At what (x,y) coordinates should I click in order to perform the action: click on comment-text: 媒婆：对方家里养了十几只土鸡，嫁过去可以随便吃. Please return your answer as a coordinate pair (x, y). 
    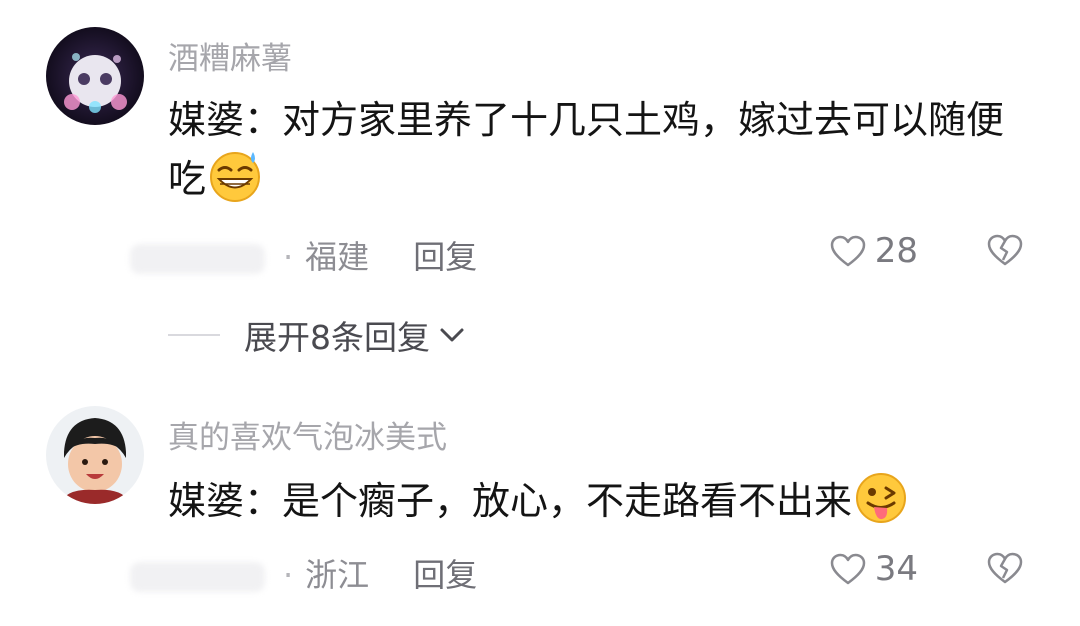
    Looking at the image, I should click on (598, 149).